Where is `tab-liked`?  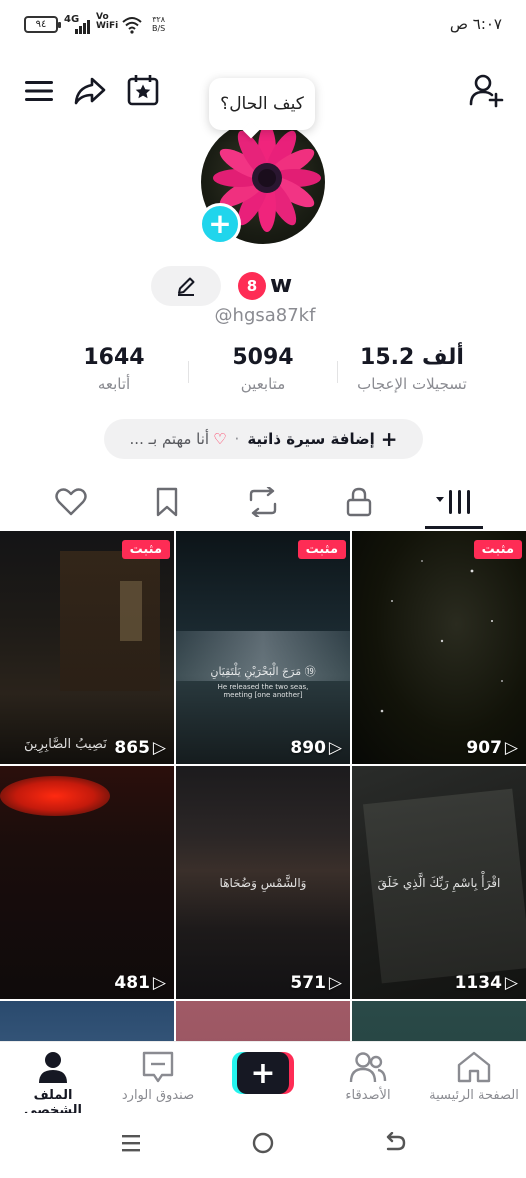 tab-liked is located at coordinates (71, 502).